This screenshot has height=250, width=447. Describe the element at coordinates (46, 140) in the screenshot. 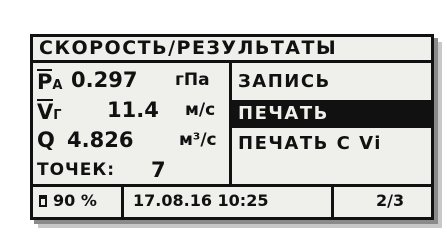

I see `flow-symbol: Q` at that location.